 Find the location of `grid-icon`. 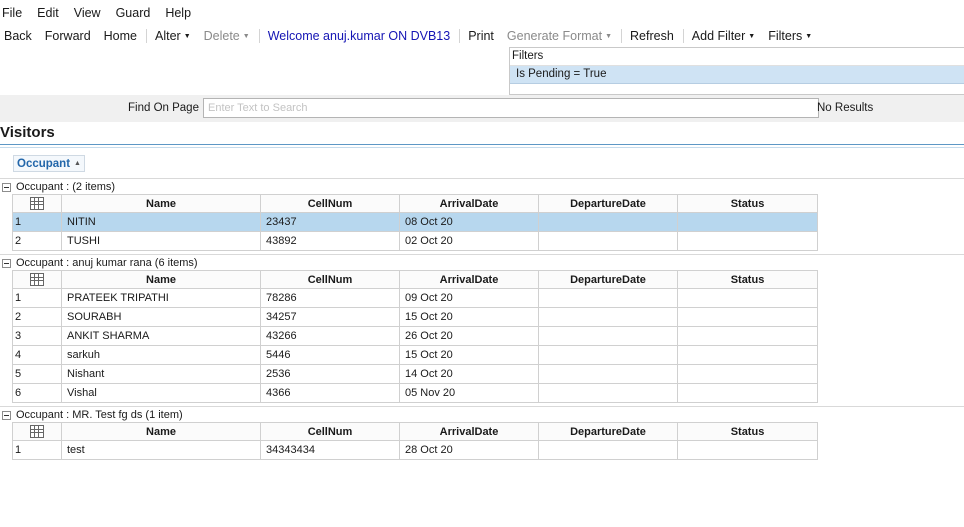

grid-icon is located at coordinates (37, 279).